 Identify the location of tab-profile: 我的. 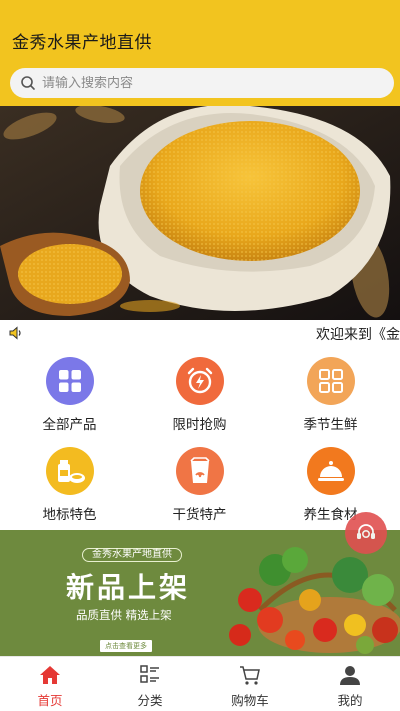
(350, 684).